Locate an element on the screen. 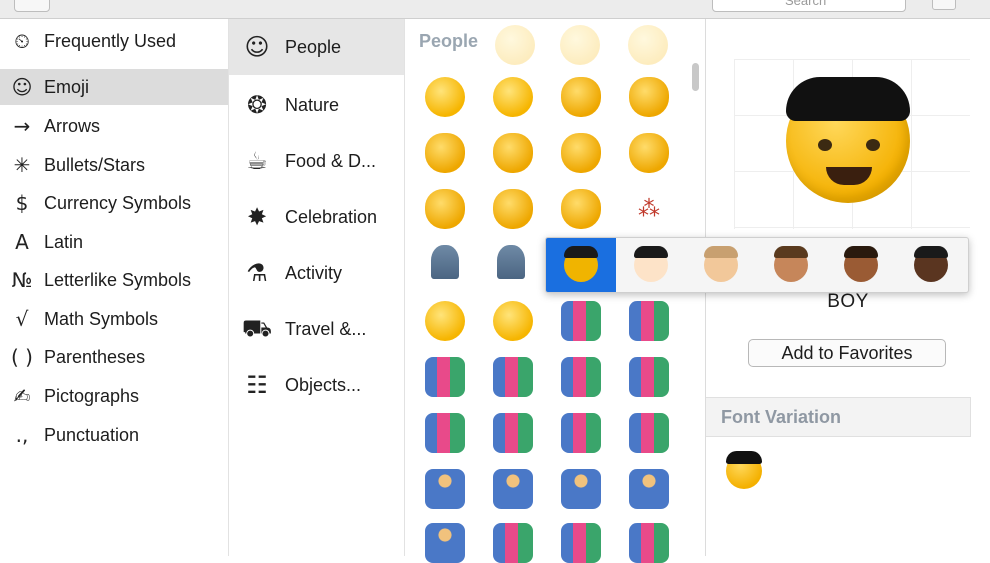  search-field: Search is located at coordinates (809, 6).